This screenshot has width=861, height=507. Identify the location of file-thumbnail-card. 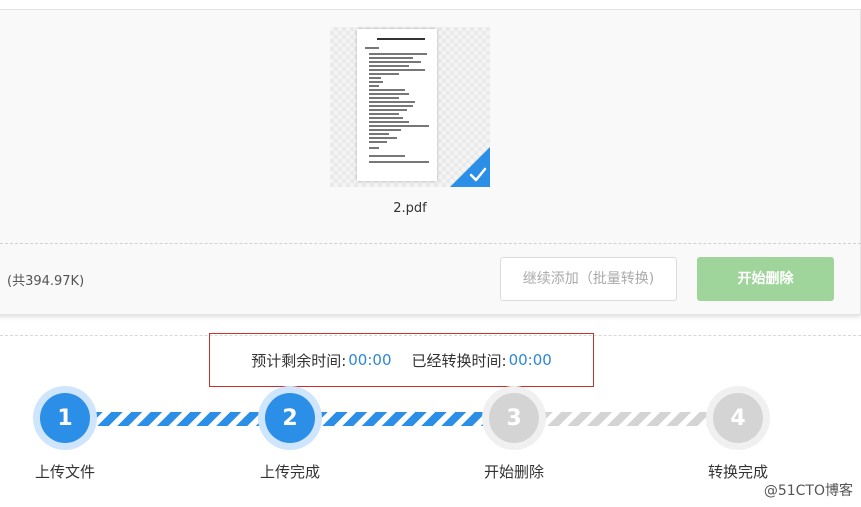
(410, 107).